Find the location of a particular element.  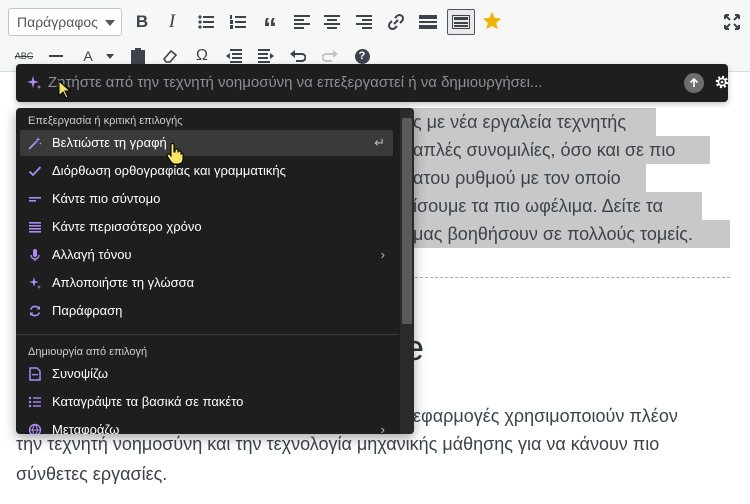

toolbar-toggle-icon is located at coordinates (461, 22).